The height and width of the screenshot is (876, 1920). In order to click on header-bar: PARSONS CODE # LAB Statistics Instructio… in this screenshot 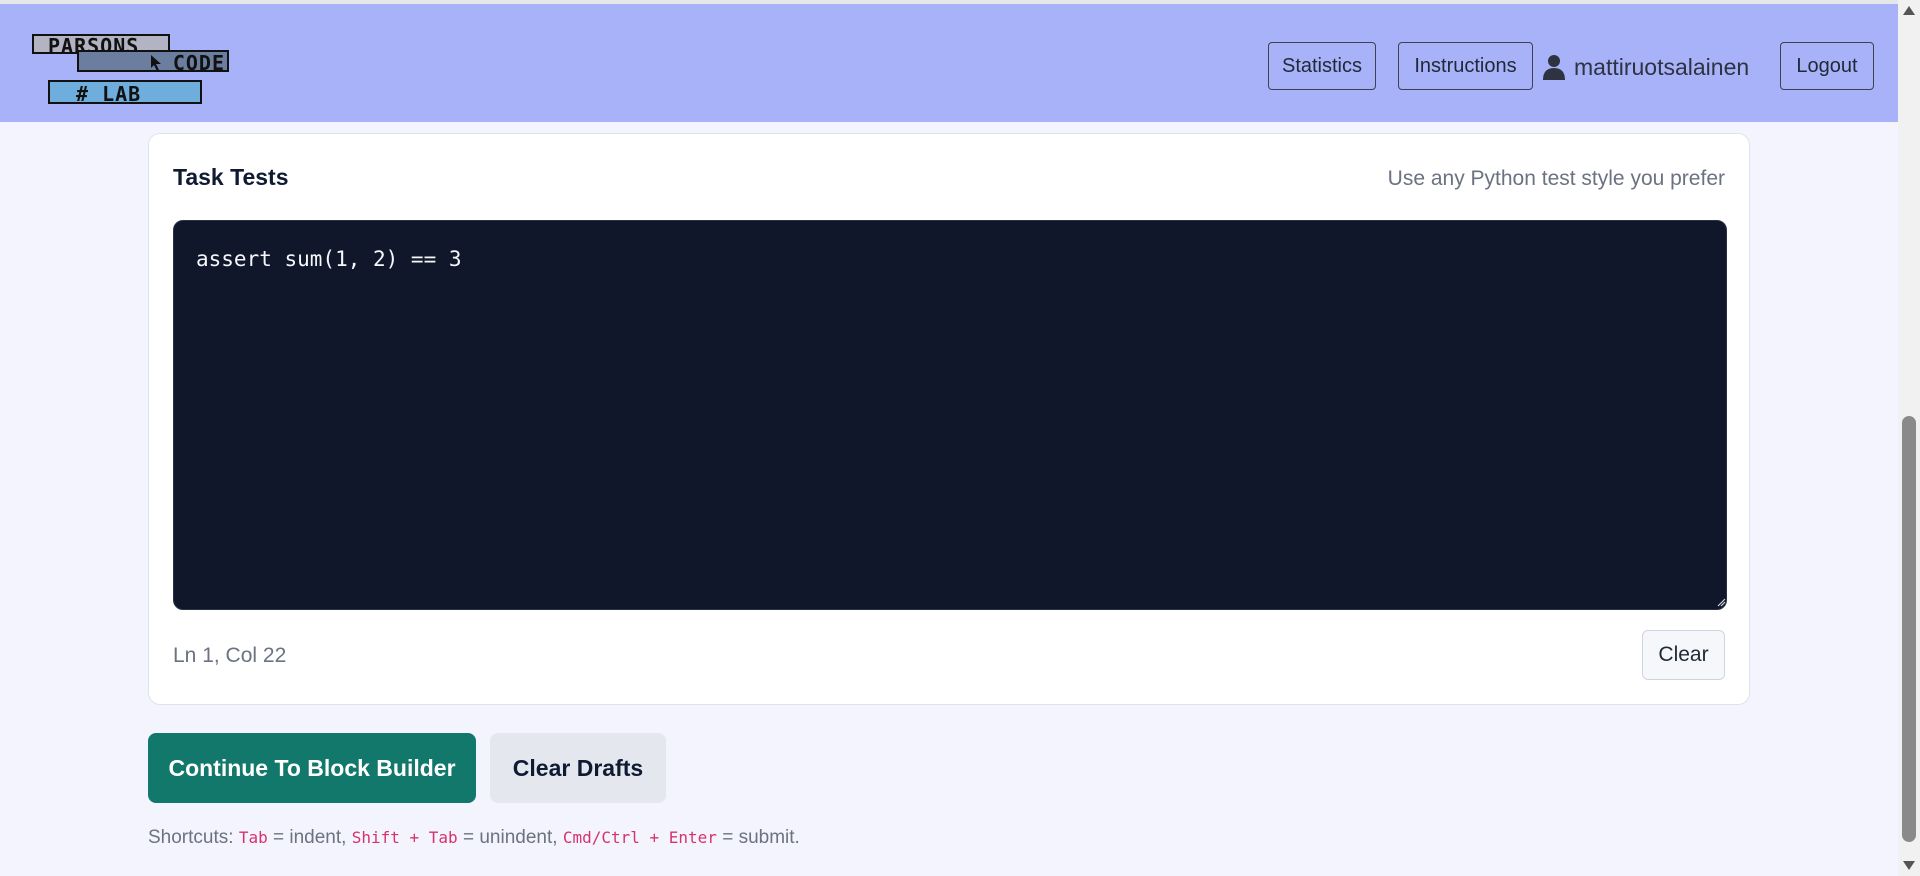, I will do `click(949, 63)`.